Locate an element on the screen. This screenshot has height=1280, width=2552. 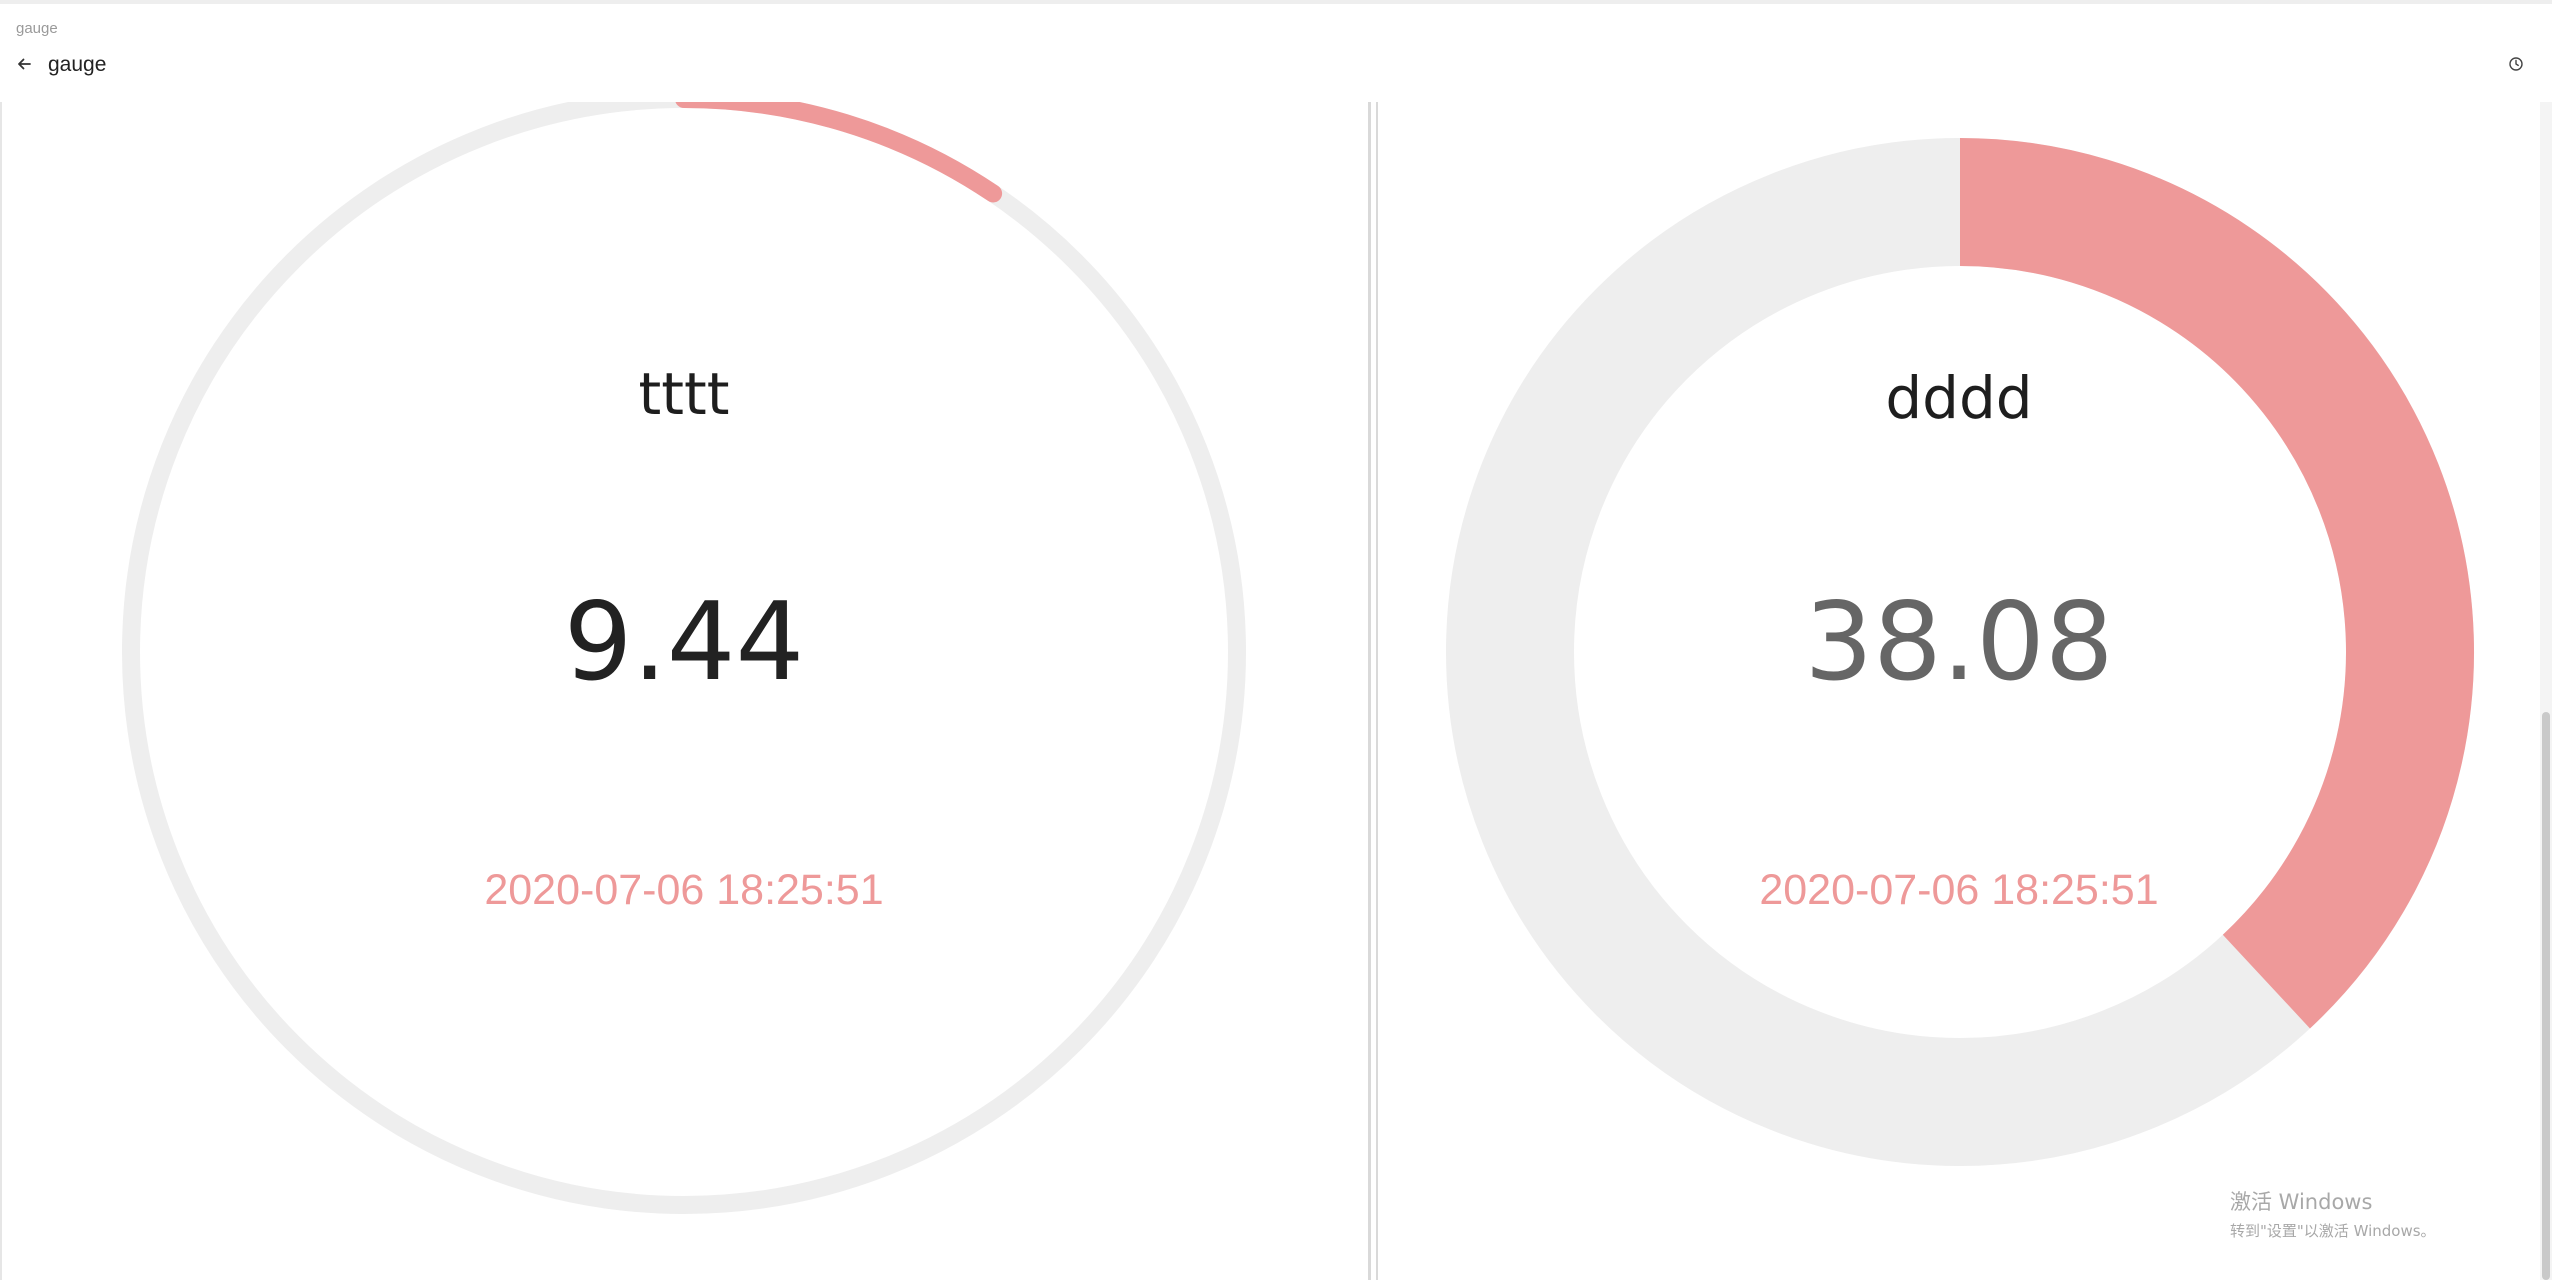
page-title: gauge is located at coordinates (77, 64).